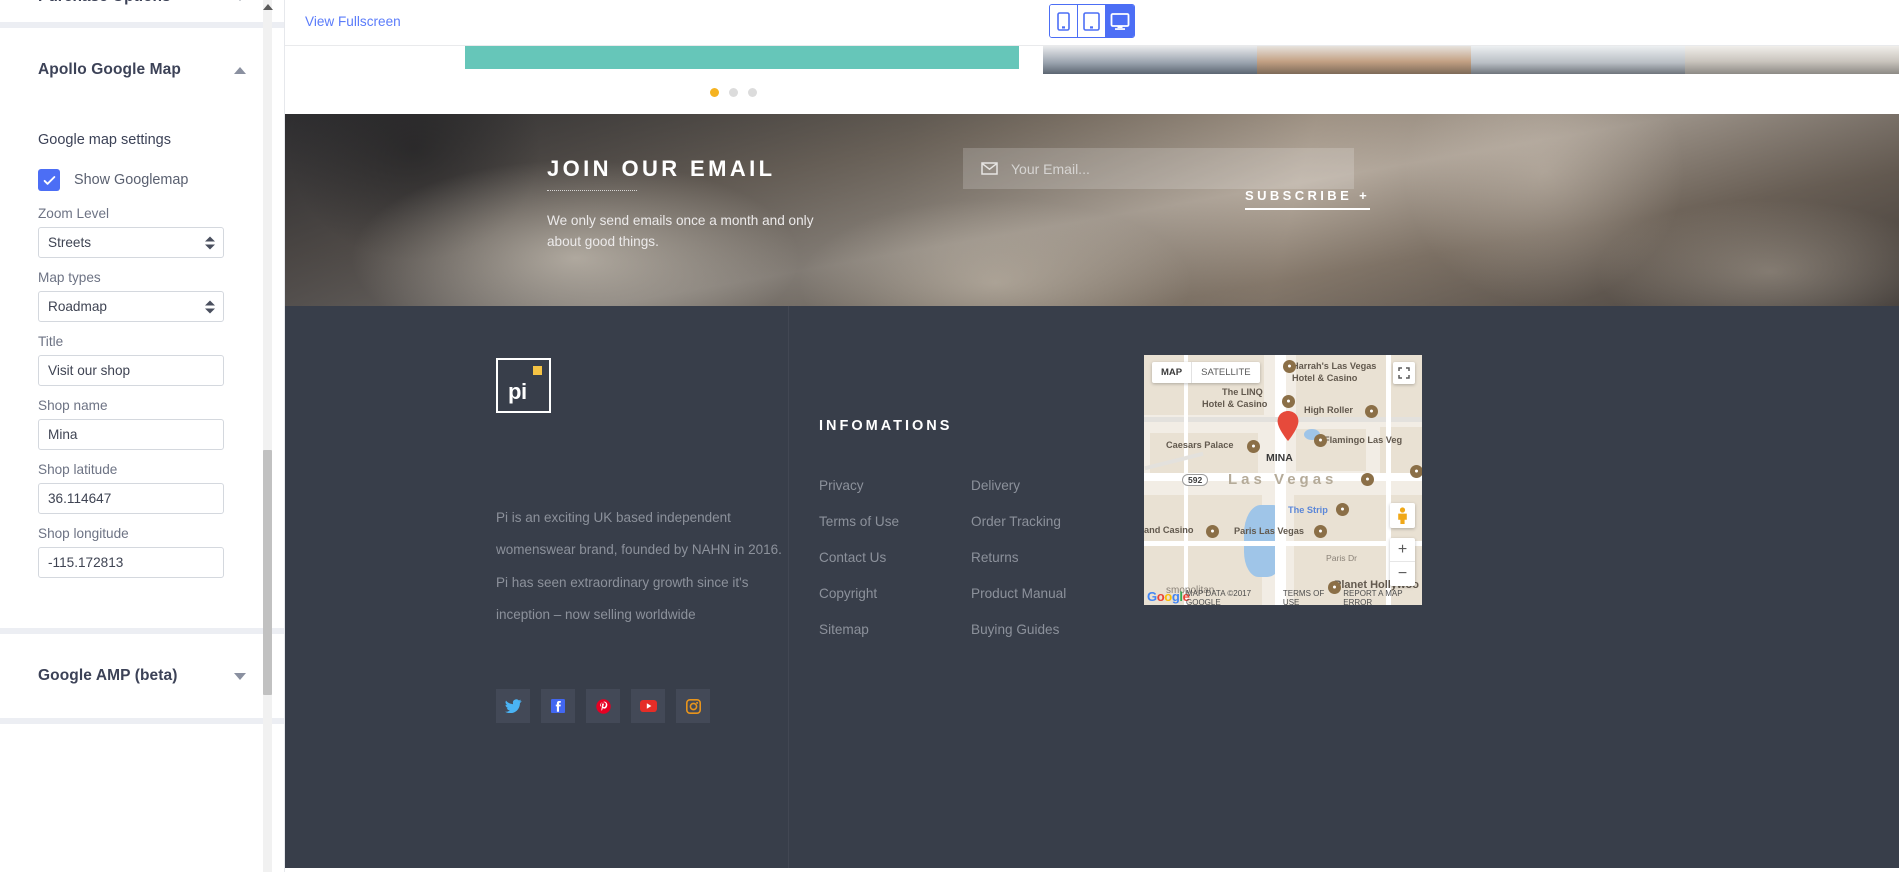 The height and width of the screenshot is (872, 1899). Describe the element at coordinates (1404, 373) in the screenshot. I see `map-fullscreen-button` at that location.